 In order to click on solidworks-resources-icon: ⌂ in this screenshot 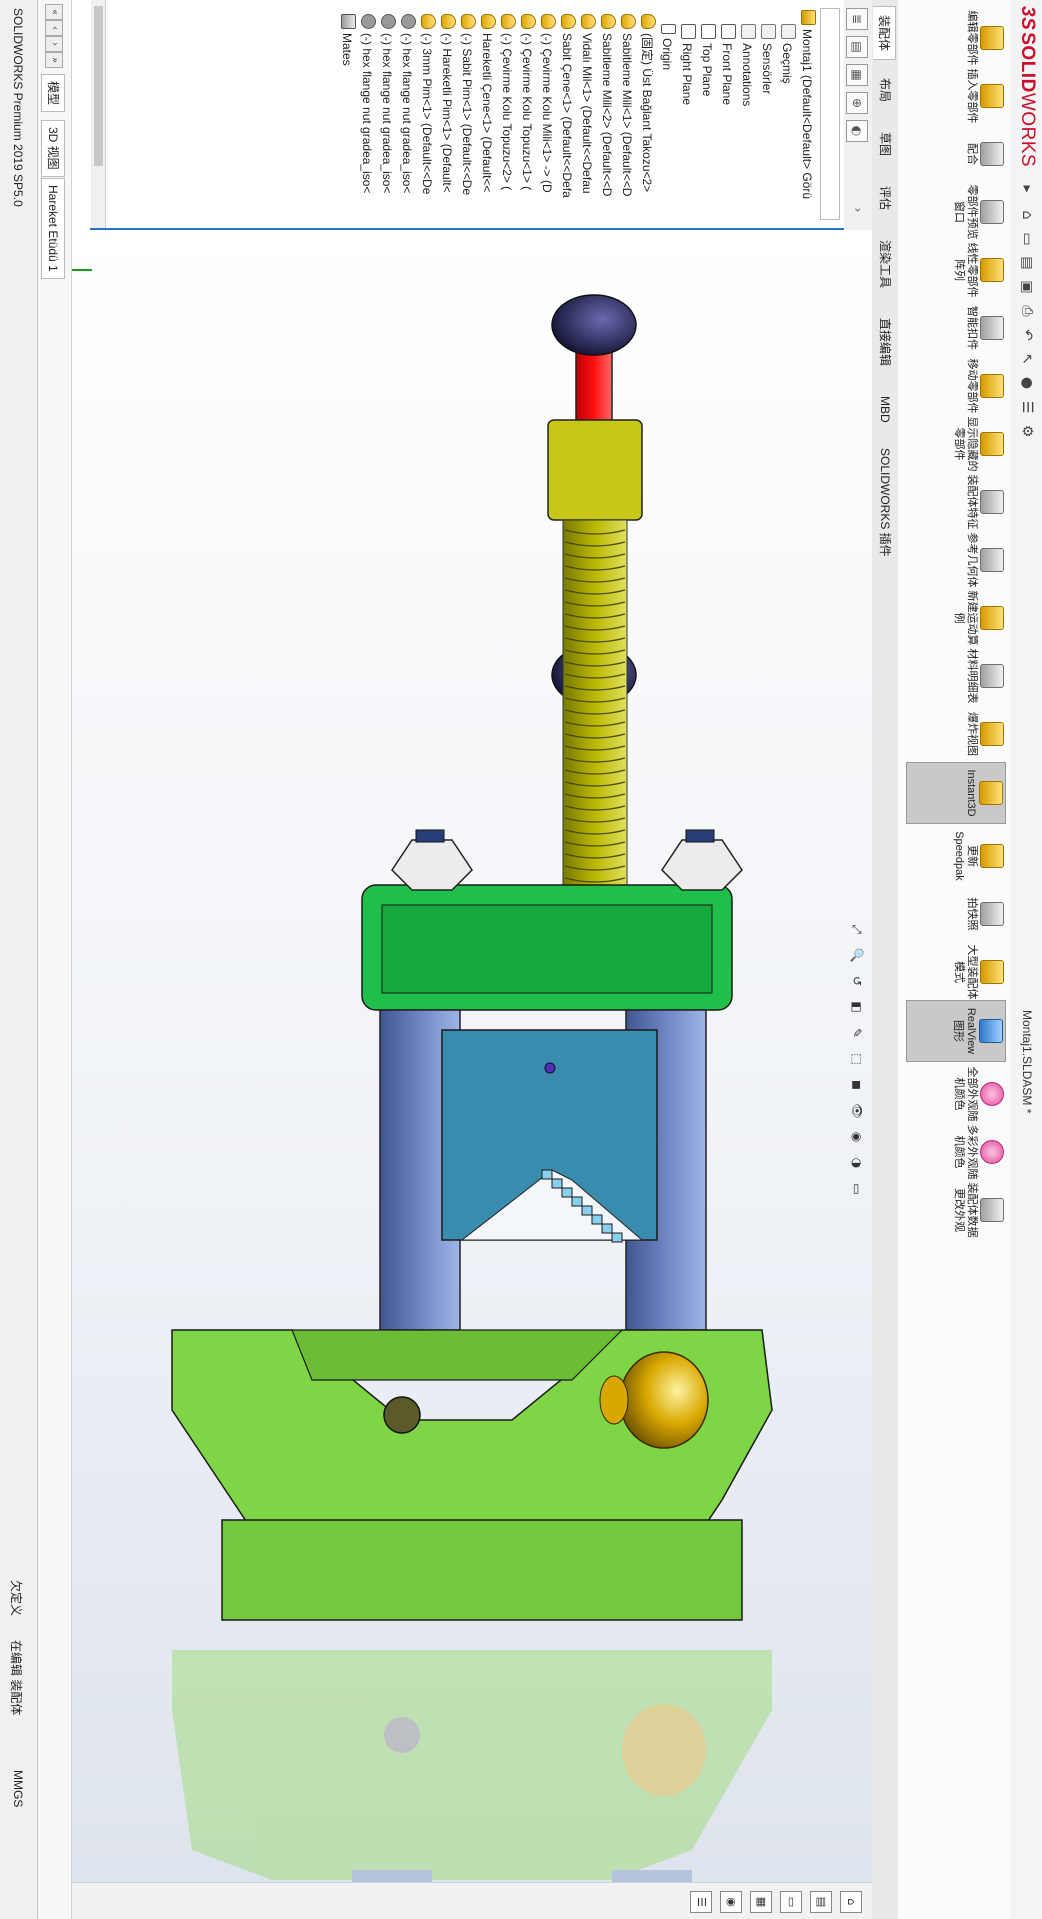, I will do `click(851, 1902)`.